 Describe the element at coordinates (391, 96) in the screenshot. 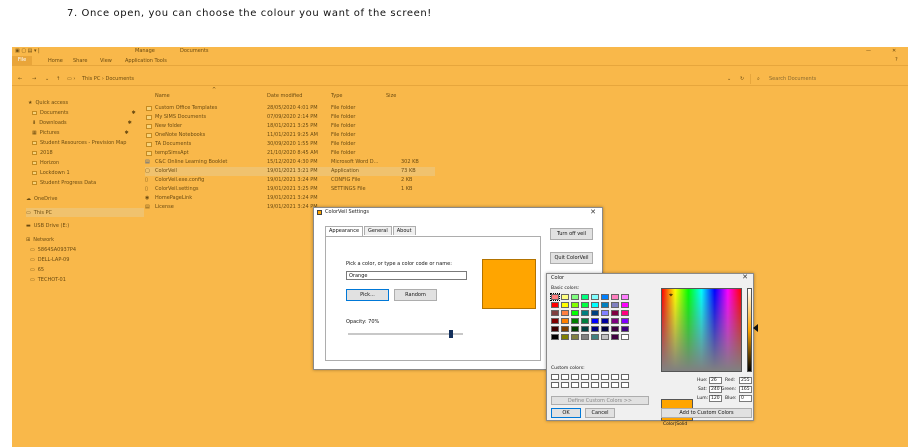

I see `column-header-size: Size` at that location.